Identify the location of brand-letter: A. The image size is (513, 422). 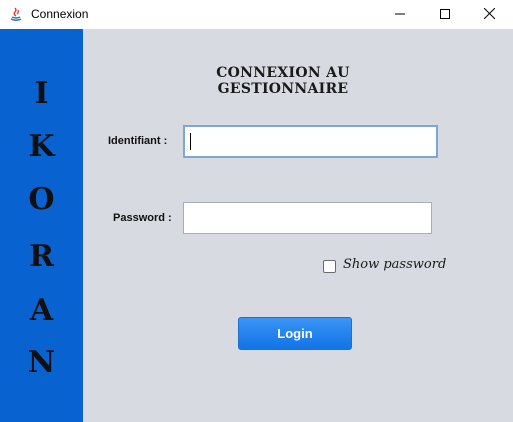
(41, 310).